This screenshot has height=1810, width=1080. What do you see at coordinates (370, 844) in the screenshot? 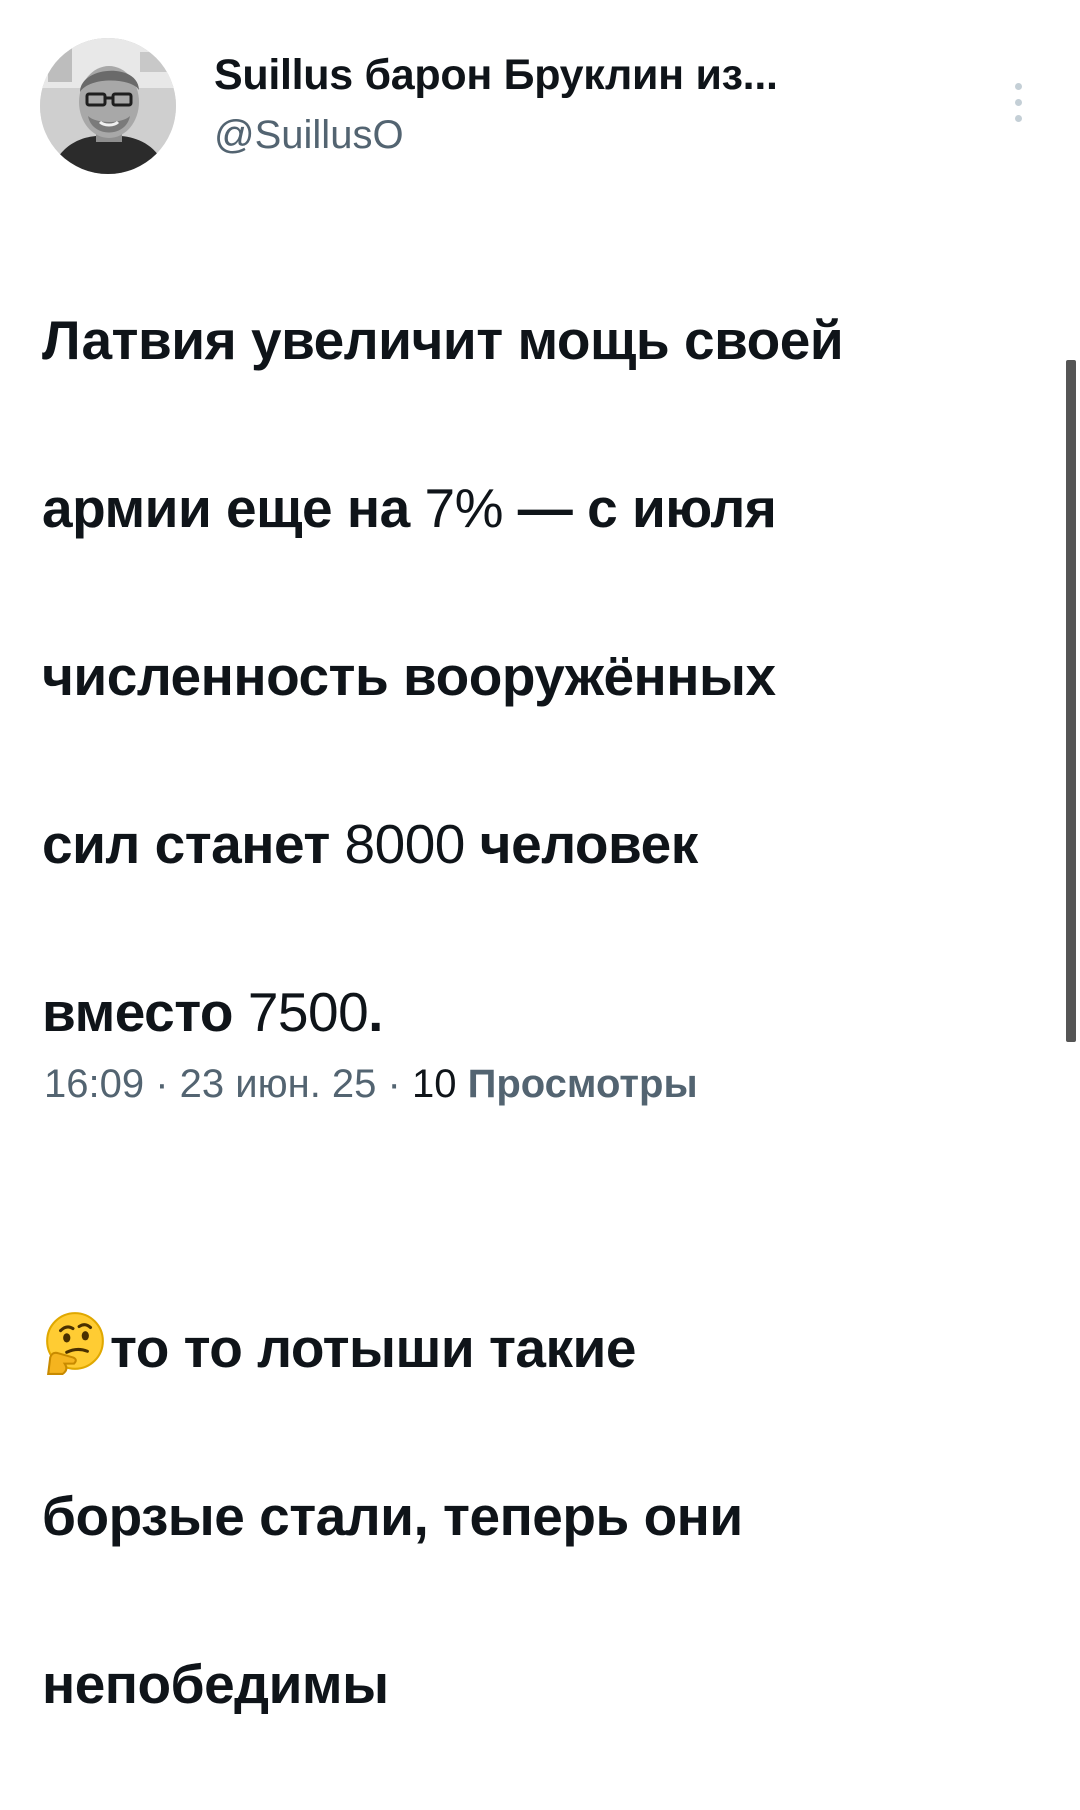
I see `tweet-line: сил станет 8000 человек` at bounding box center [370, 844].